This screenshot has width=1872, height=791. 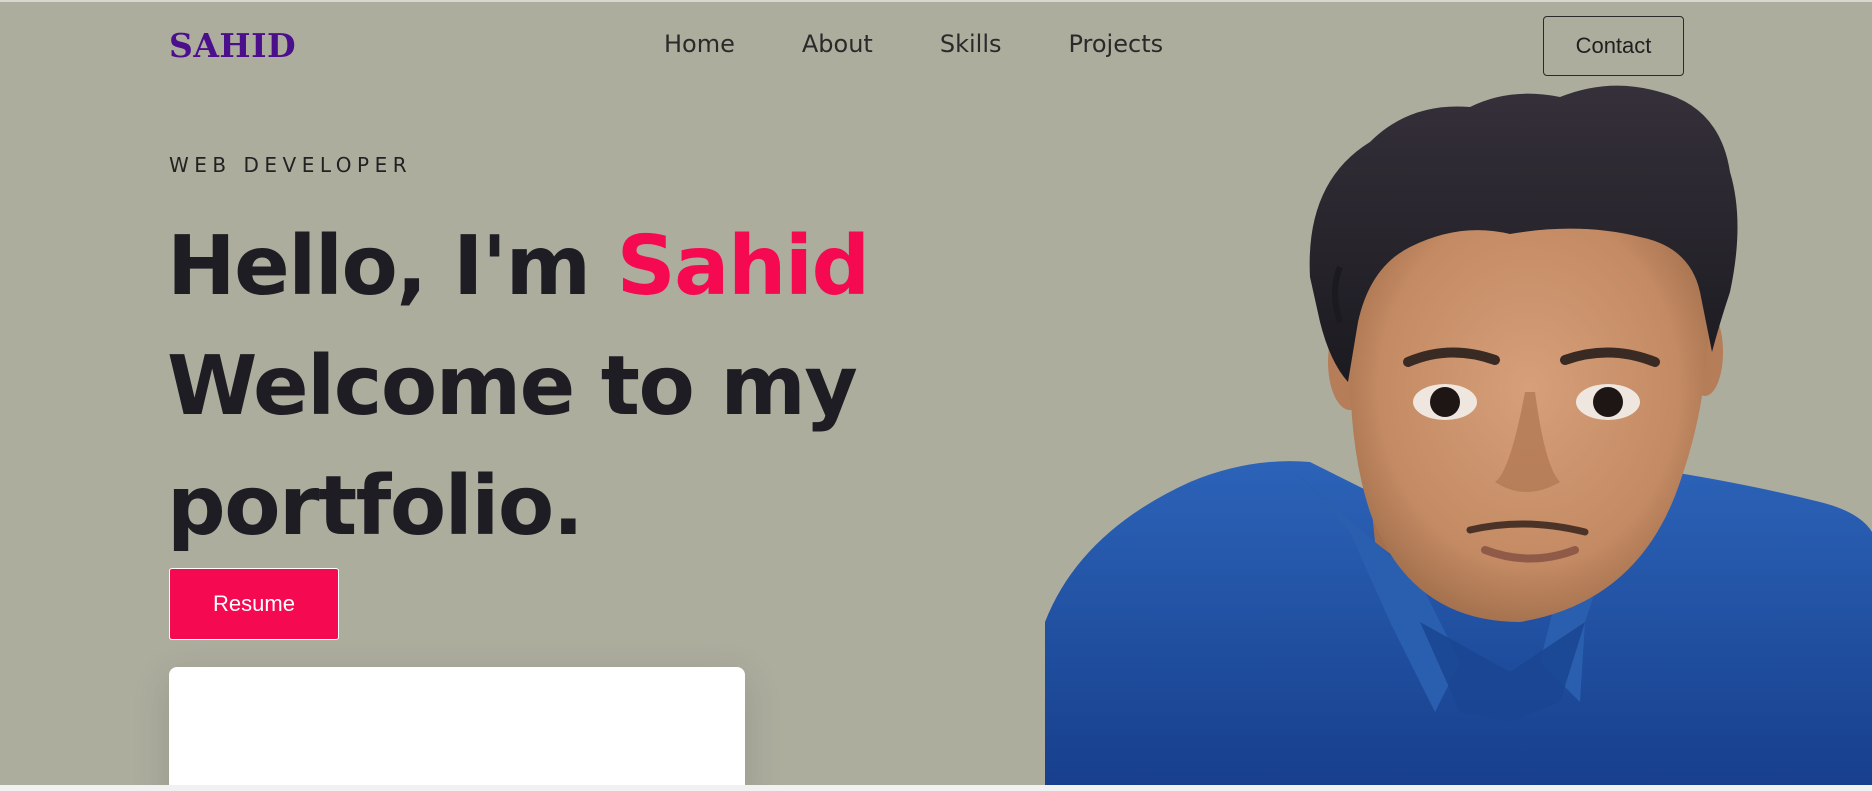 What do you see at coordinates (971, 44) in the screenshot?
I see `nav-link-skills: Skills` at bounding box center [971, 44].